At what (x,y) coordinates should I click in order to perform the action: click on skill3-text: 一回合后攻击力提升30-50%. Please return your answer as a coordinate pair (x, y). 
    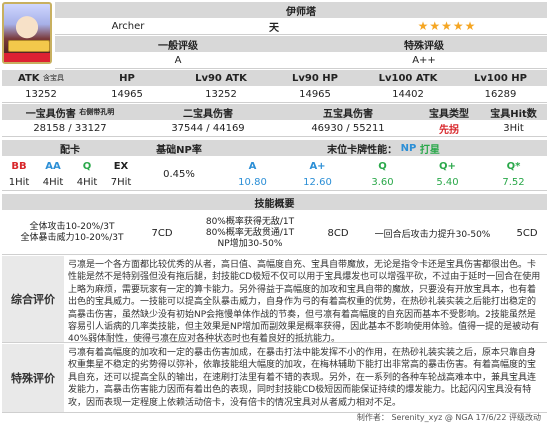
    Looking at the image, I should click on (432, 233).